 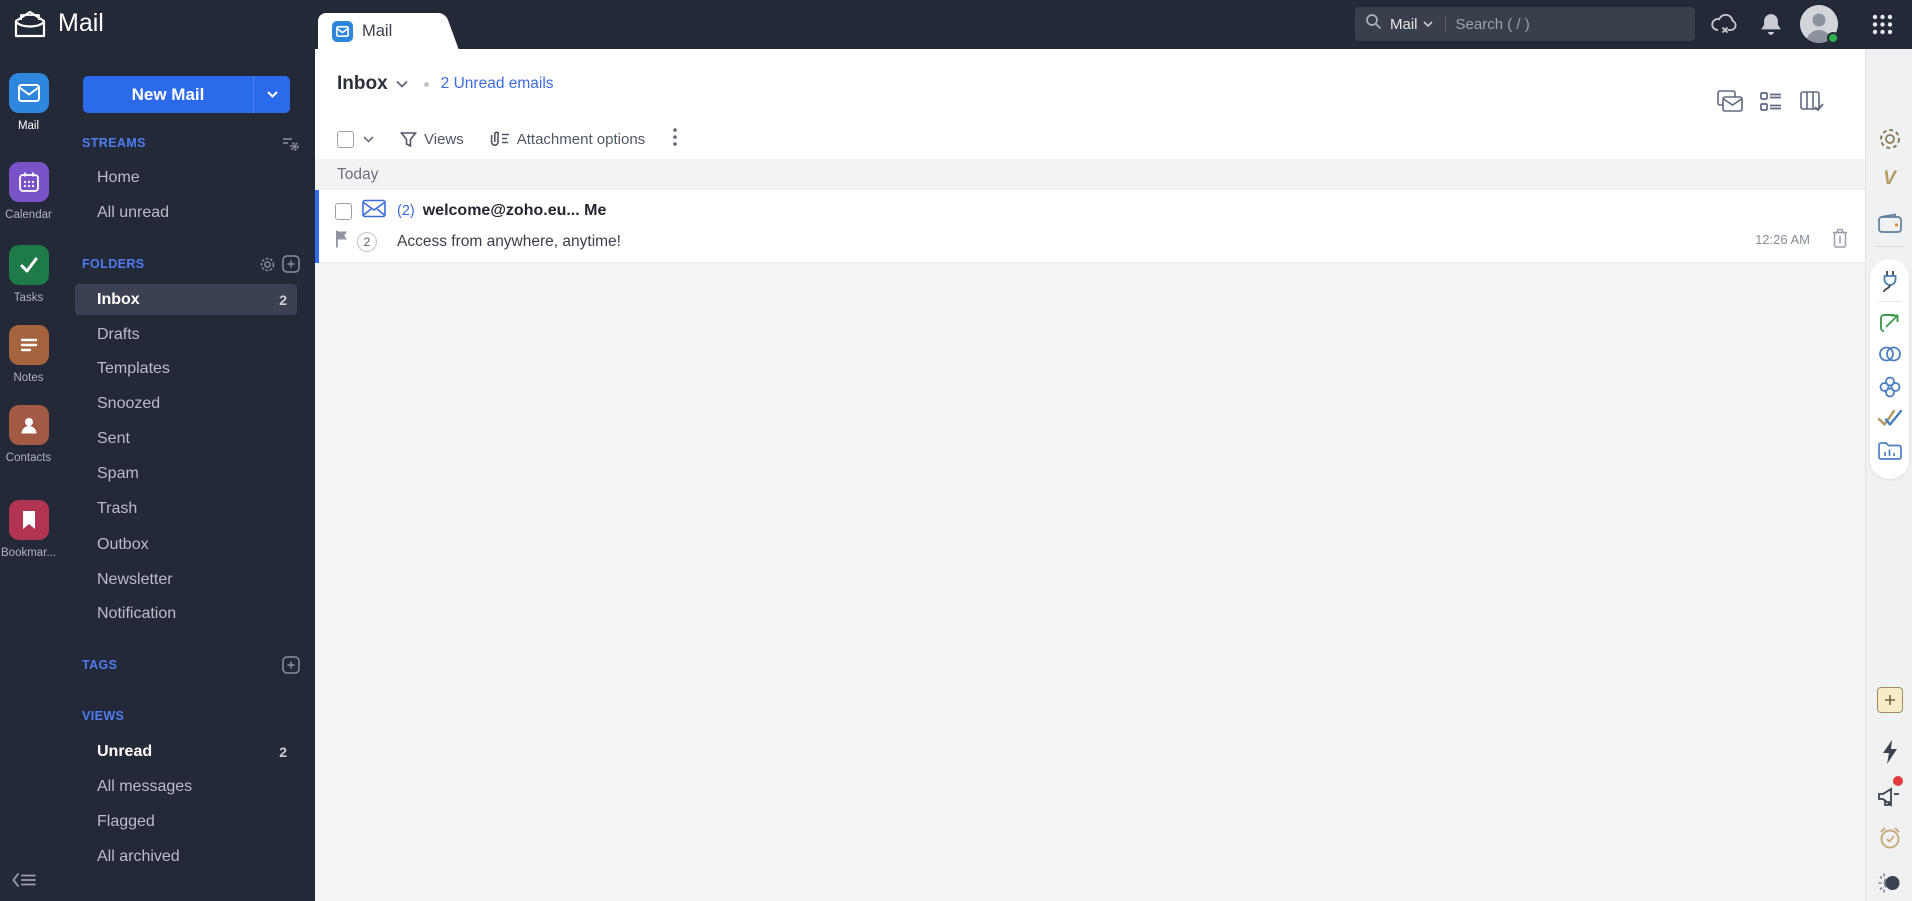 I want to click on top-header: Mail Mail Mail, so click(x=956, y=24).